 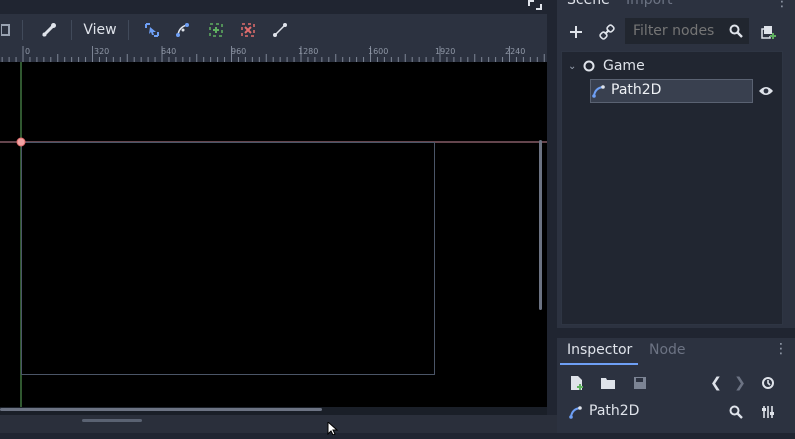 What do you see at coordinates (577, 383) in the screenshot?
I see `new-resource-icon` at bounding box center [577, 383].